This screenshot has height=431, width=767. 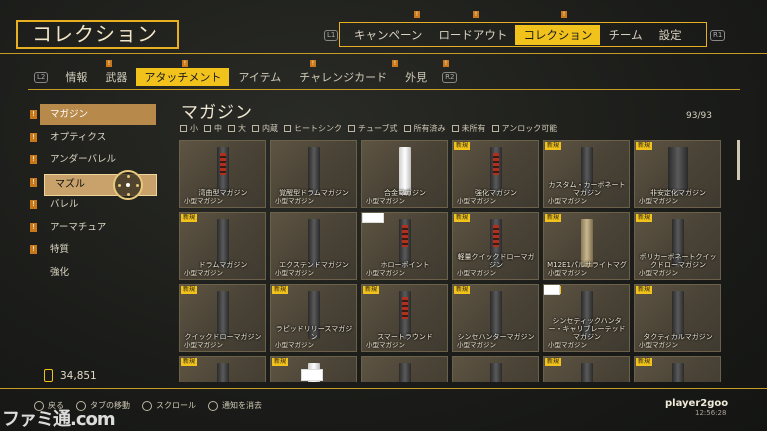 I want to click on filter-label: 内蔵, so click(x=270, y=128).